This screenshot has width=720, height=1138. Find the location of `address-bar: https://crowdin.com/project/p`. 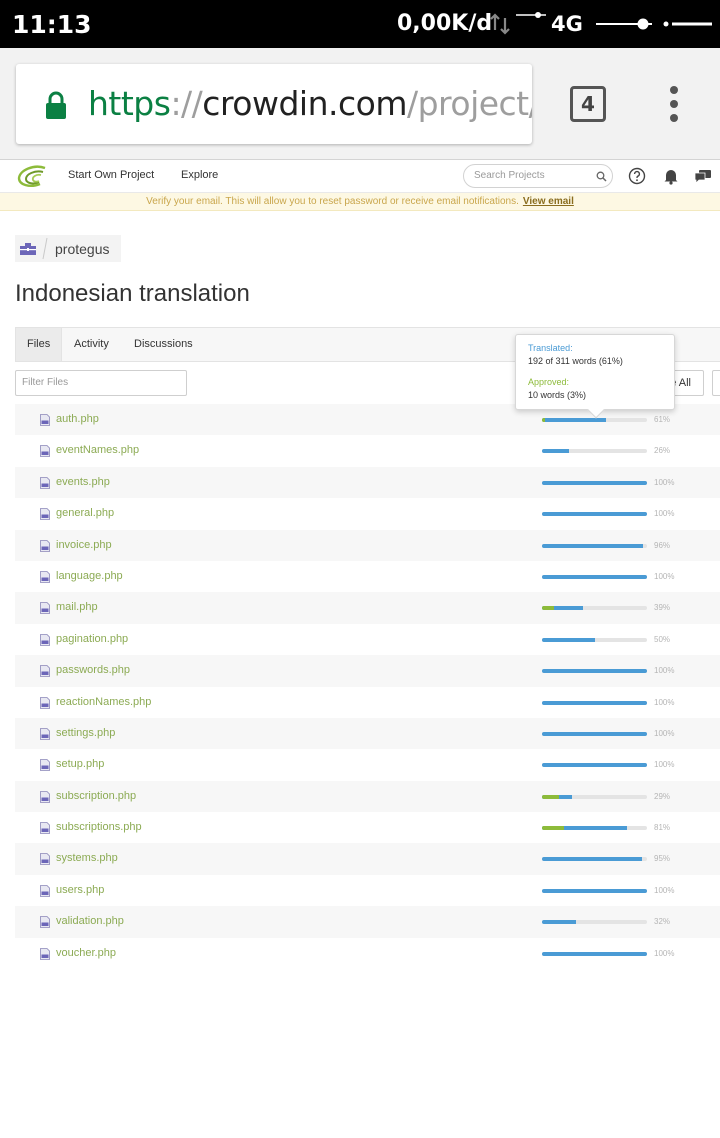

address-bar: https://crowdin.com/project/p is located at coordinates (274, 104).